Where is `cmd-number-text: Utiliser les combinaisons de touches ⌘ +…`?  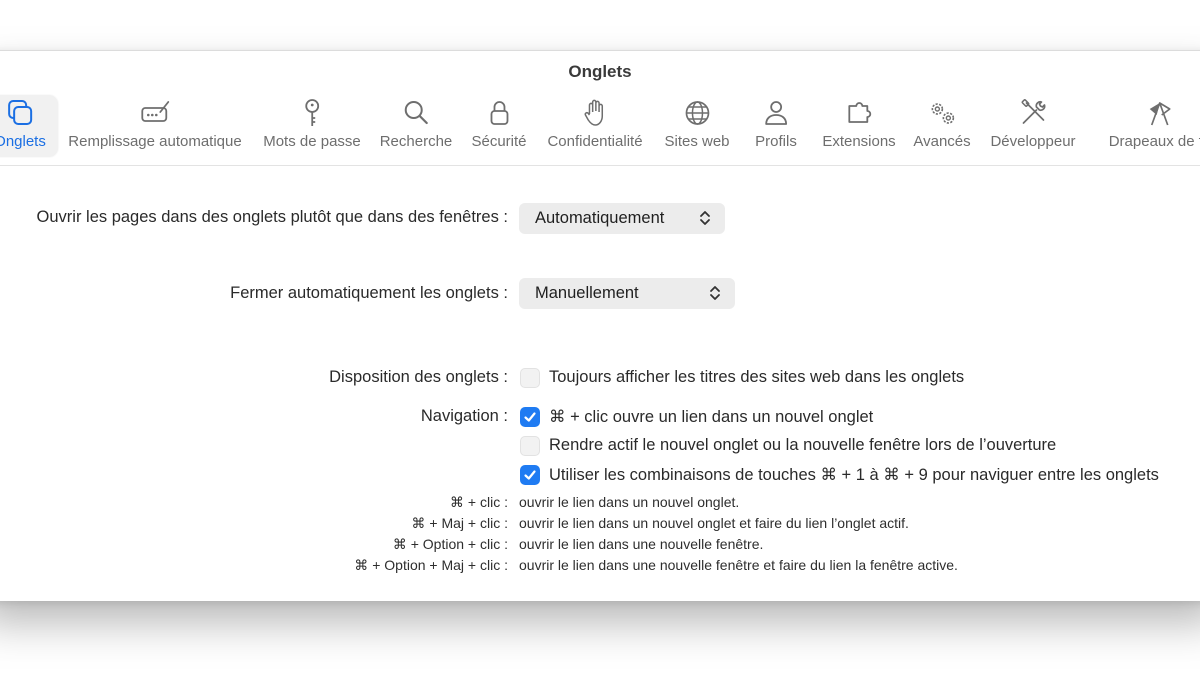
cmd-number-text: Utiliser les combinaisons de touches ⌘ +… is located at coordinates (854, 475).